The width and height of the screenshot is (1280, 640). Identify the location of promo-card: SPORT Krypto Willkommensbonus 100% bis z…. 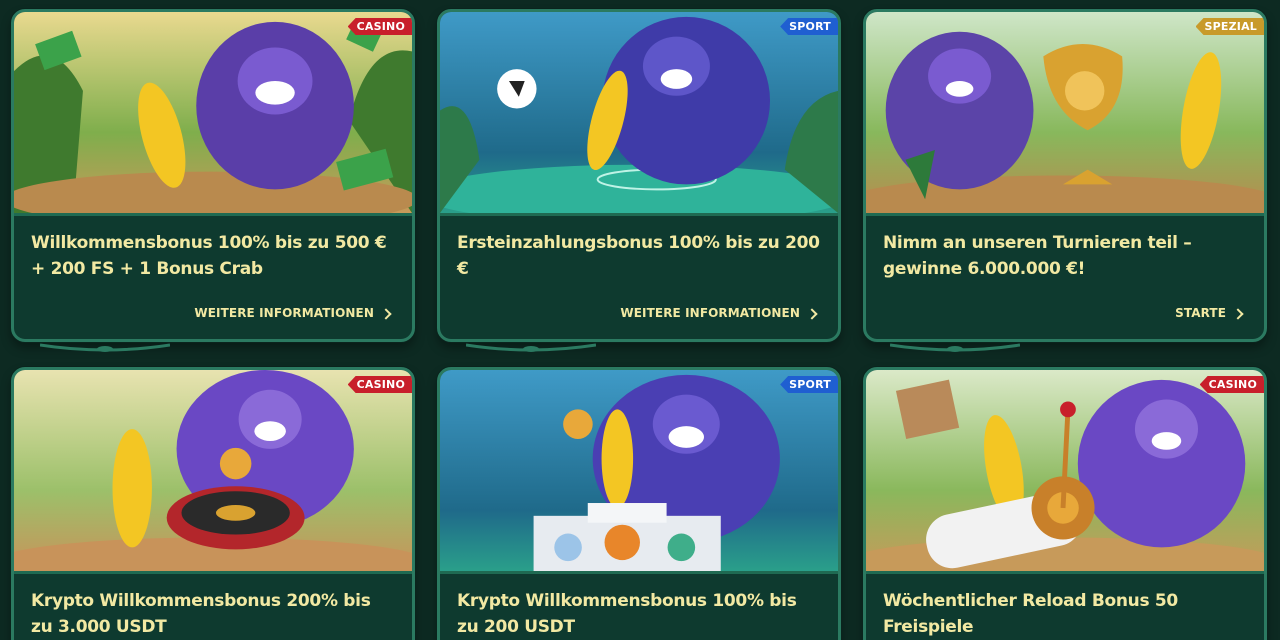
(639, 503).